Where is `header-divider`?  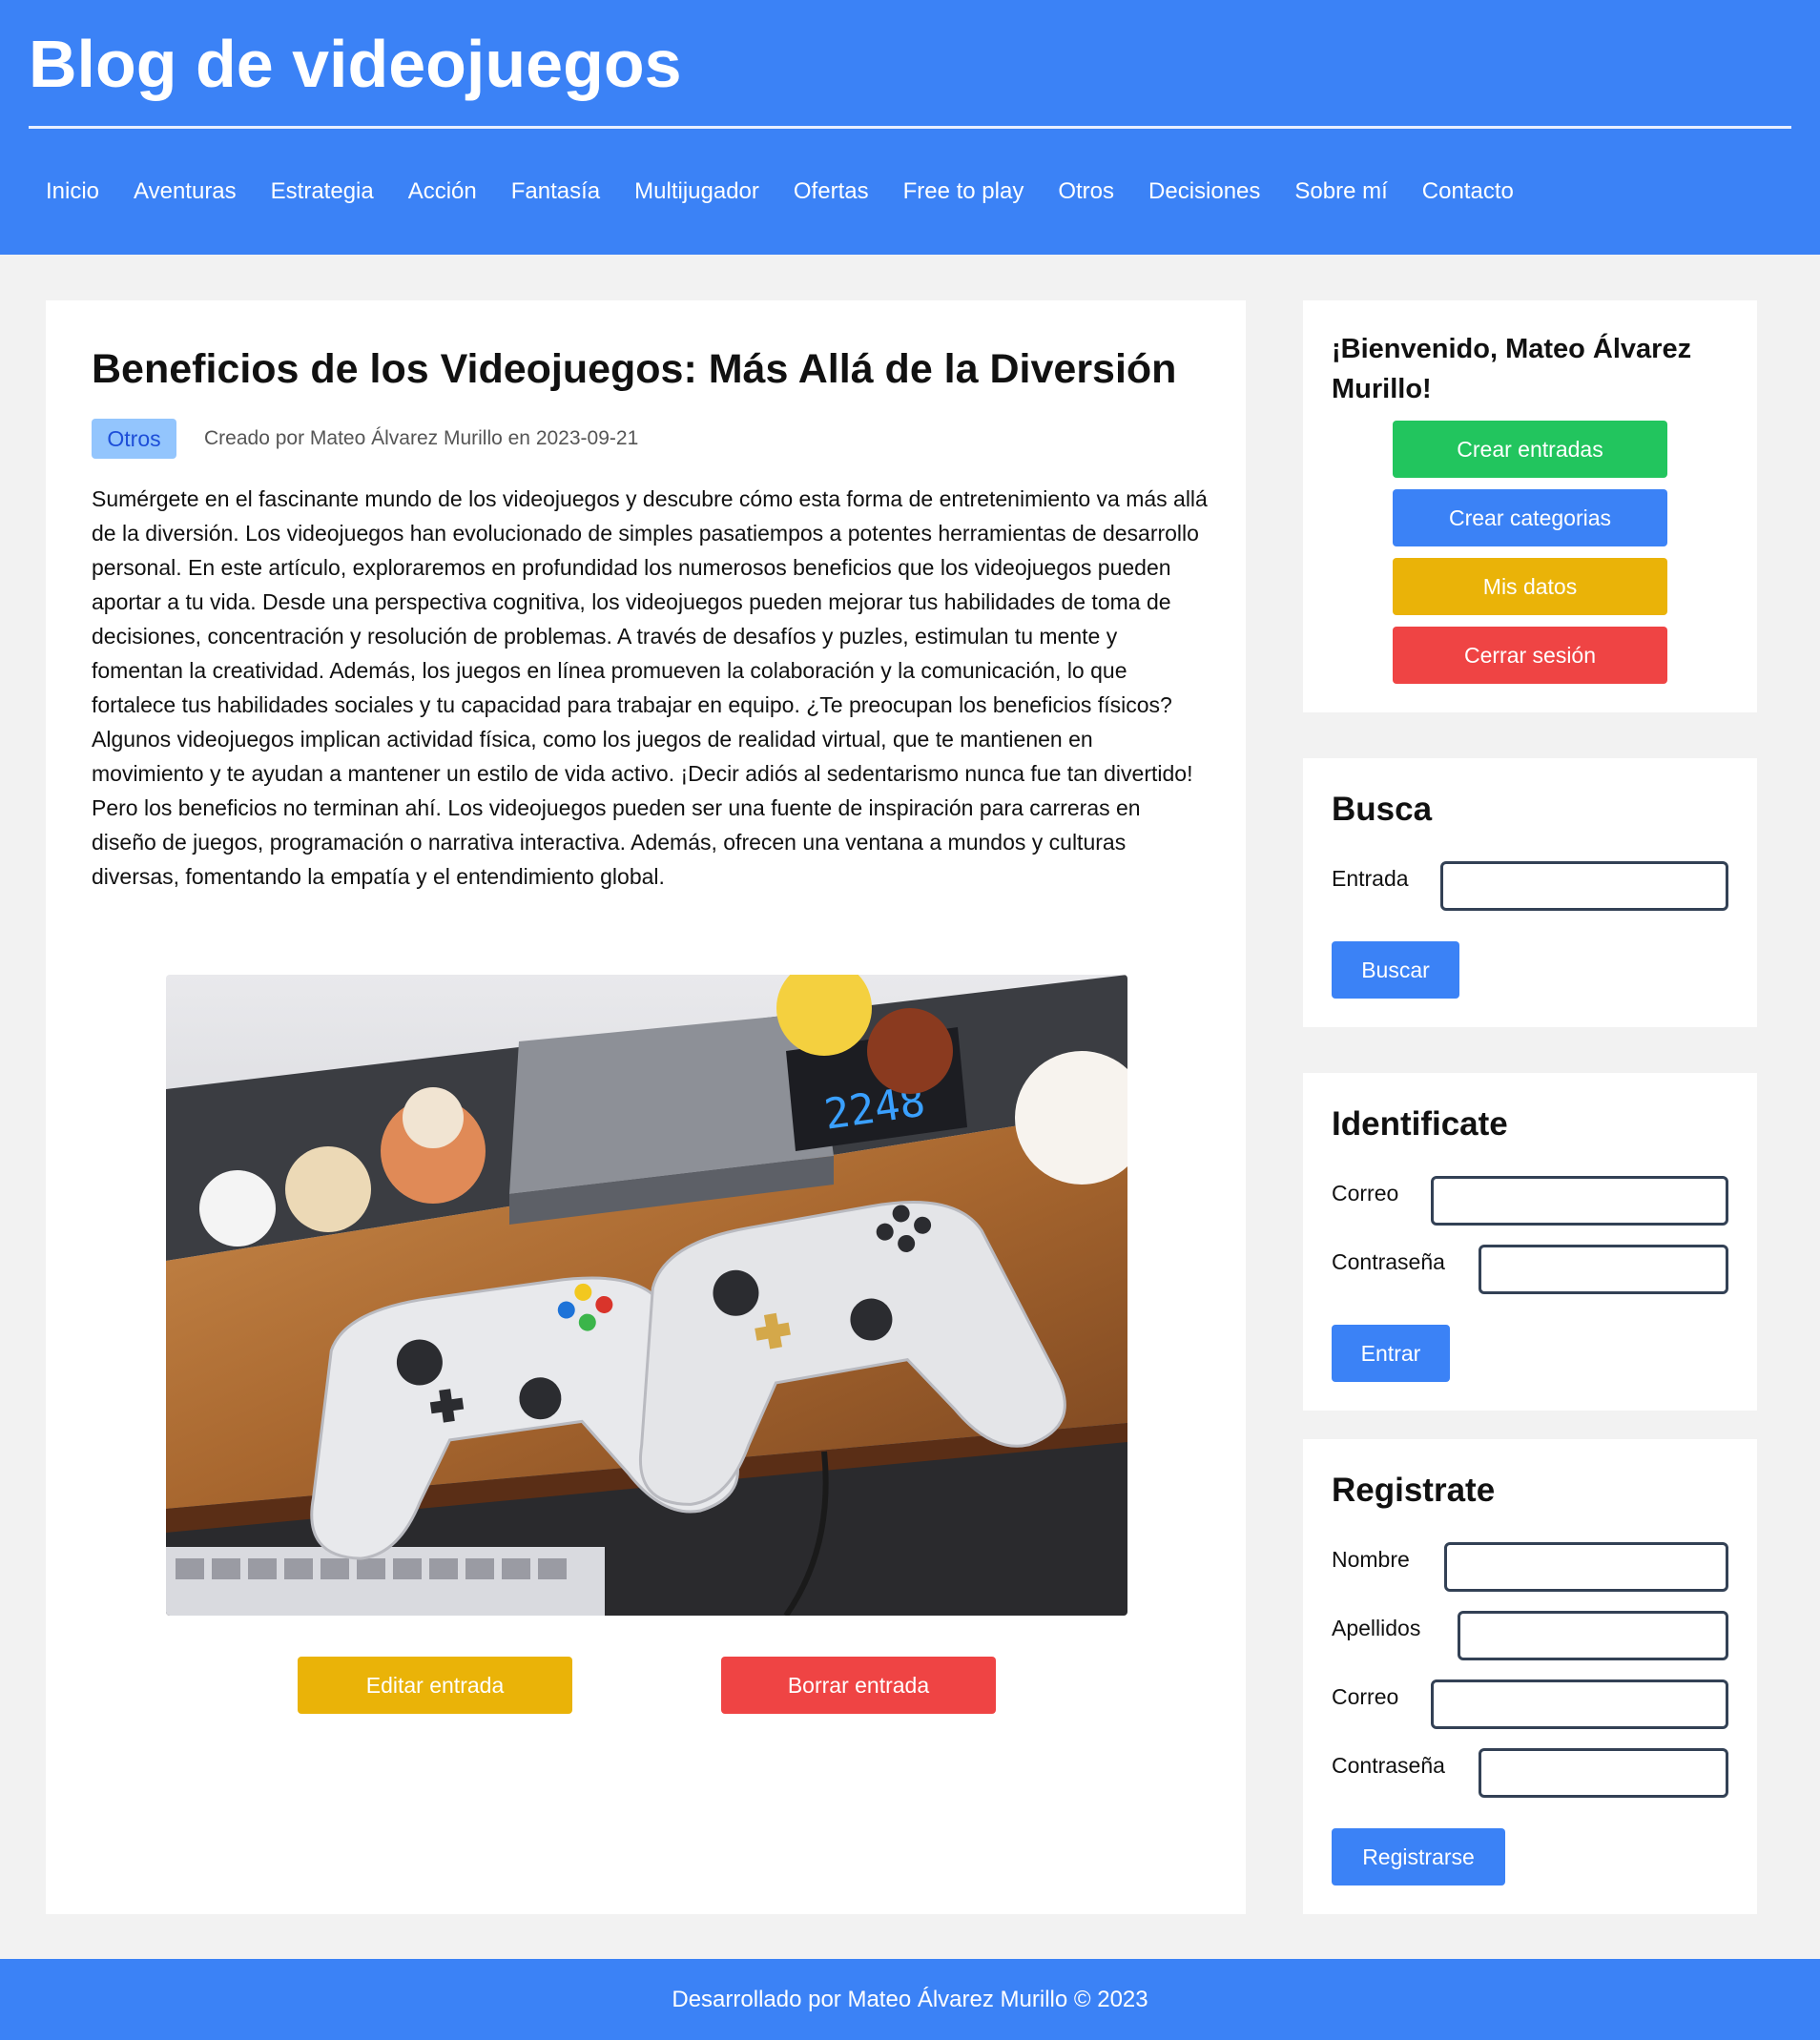 header-divider is located at coordinates (910, 127).